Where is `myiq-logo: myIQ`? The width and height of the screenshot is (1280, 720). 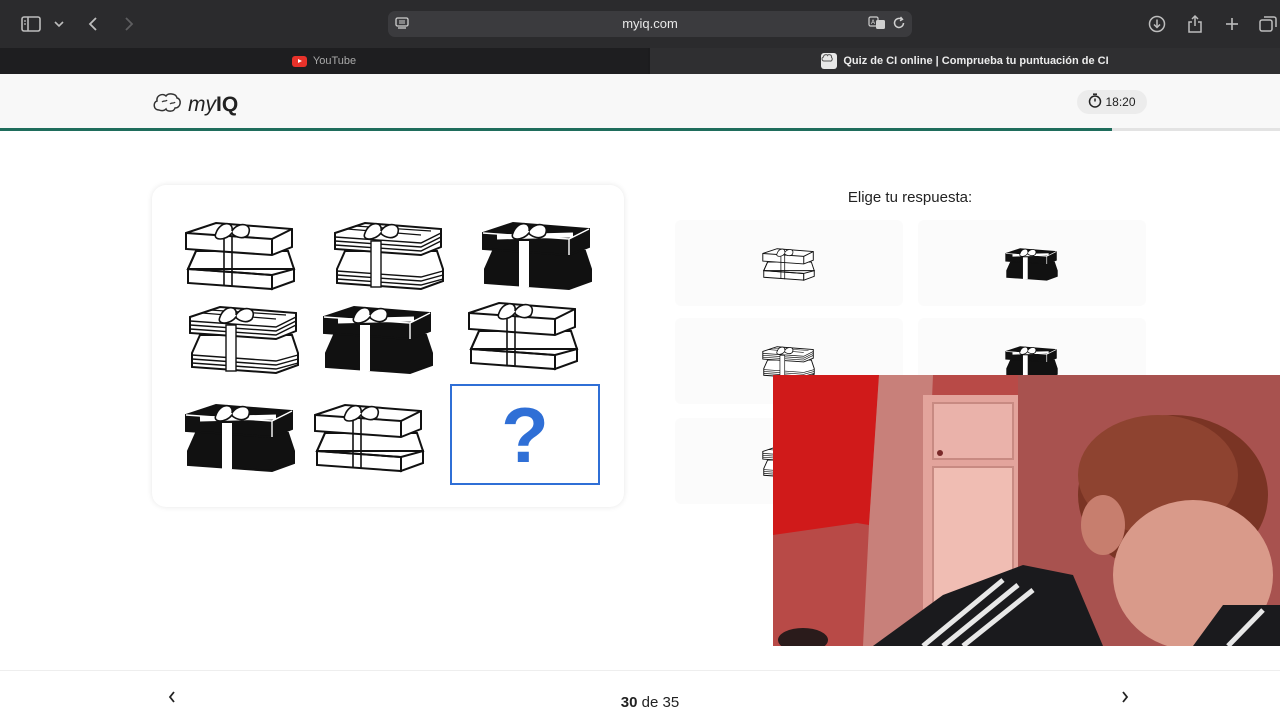 myiq-logo: myIQ is located at coordinates (195, 104).